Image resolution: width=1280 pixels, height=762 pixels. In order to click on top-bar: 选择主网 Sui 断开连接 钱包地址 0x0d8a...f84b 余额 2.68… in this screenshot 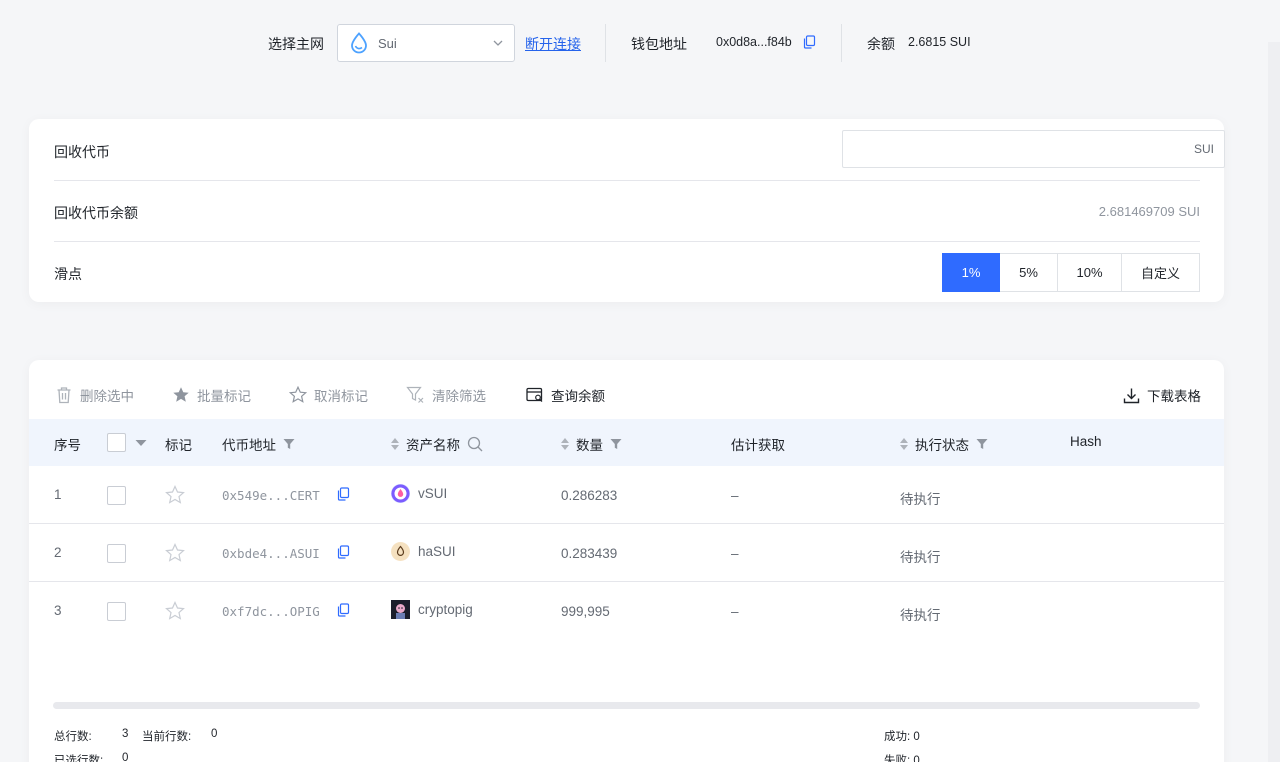, I will do `click(640, 43)`.